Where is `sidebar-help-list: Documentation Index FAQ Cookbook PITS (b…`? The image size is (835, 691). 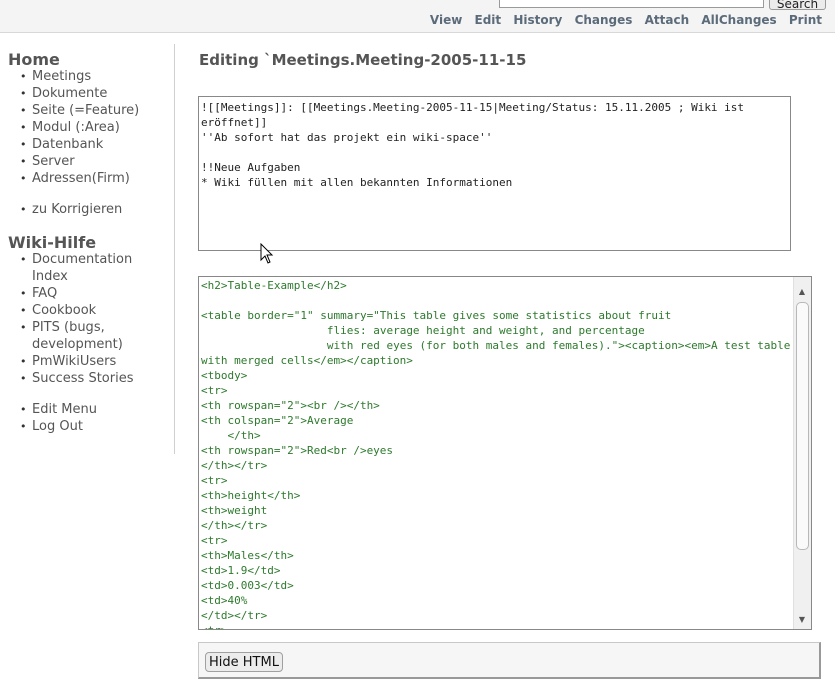 sidebar-help-list: Documentation Index FAQ Cookbook PITS (b… is located at coordinates (95, 319).